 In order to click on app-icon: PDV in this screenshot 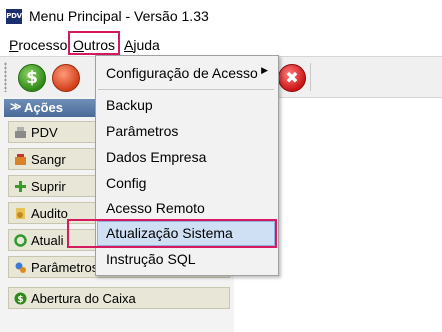, I will do `click(14, 16)`.